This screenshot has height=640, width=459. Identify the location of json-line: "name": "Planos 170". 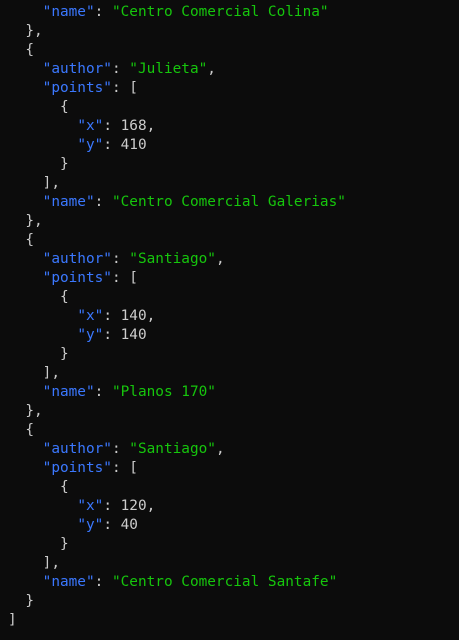
(129, 392).